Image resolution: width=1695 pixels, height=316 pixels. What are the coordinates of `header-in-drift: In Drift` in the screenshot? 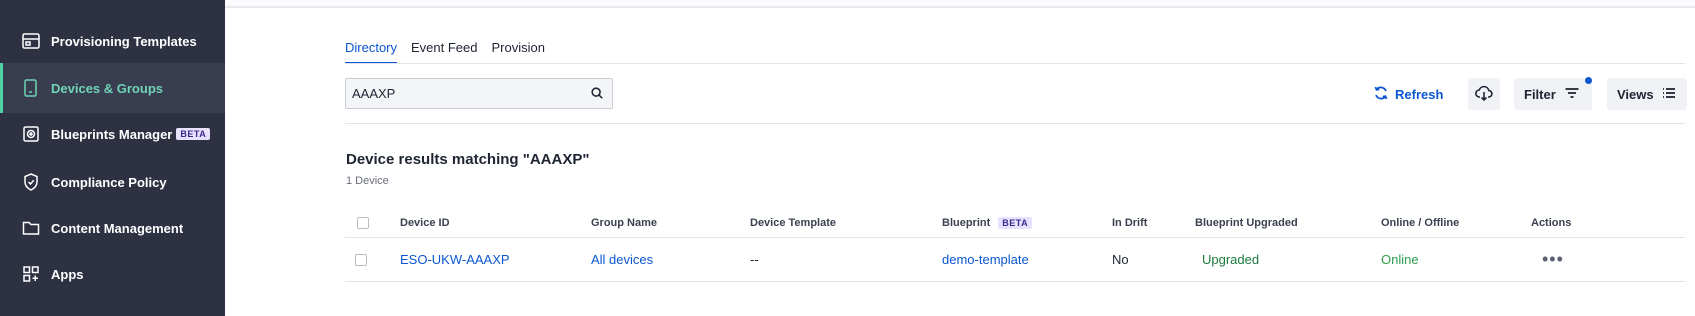 It's located at (1129, 222).